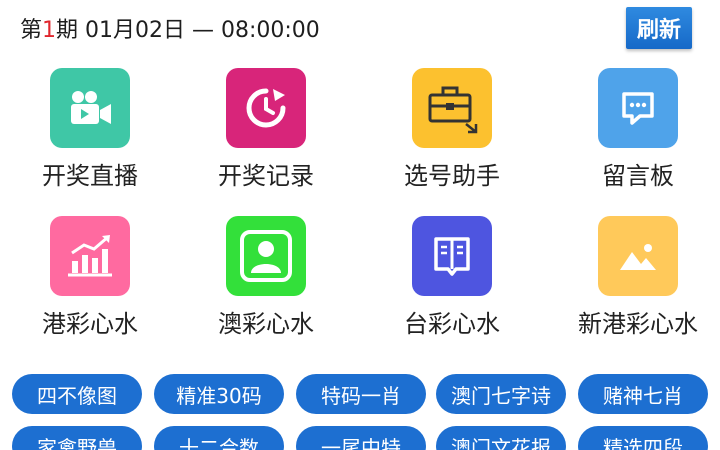 The width and height of the screenshot is (720, 450). What do you see at coordinates (266, 324) in the screenshot?
I see `grid-item-label: 澳彩心水` at bounding box center [266, 324].